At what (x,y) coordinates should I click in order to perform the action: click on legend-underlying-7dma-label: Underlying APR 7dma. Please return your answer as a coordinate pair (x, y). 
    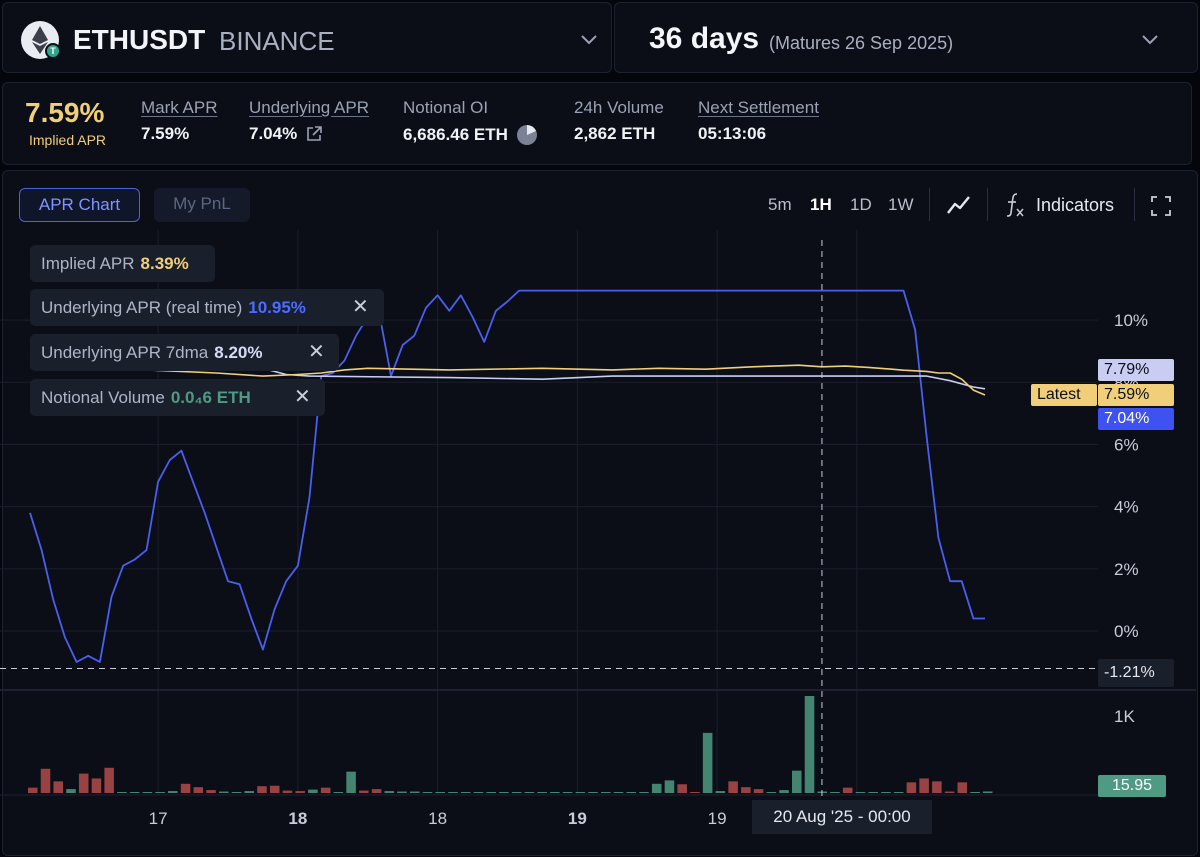
    Looking at the image, I should click on (125, 352).